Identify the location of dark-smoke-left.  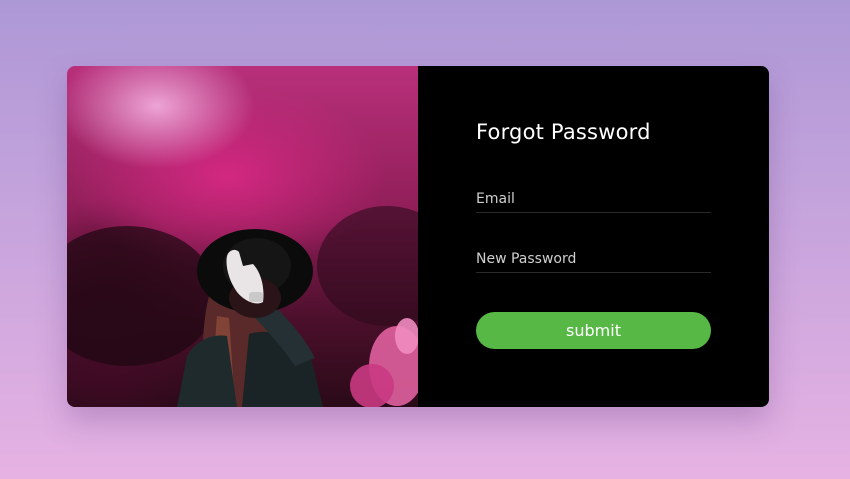
(142, 296).